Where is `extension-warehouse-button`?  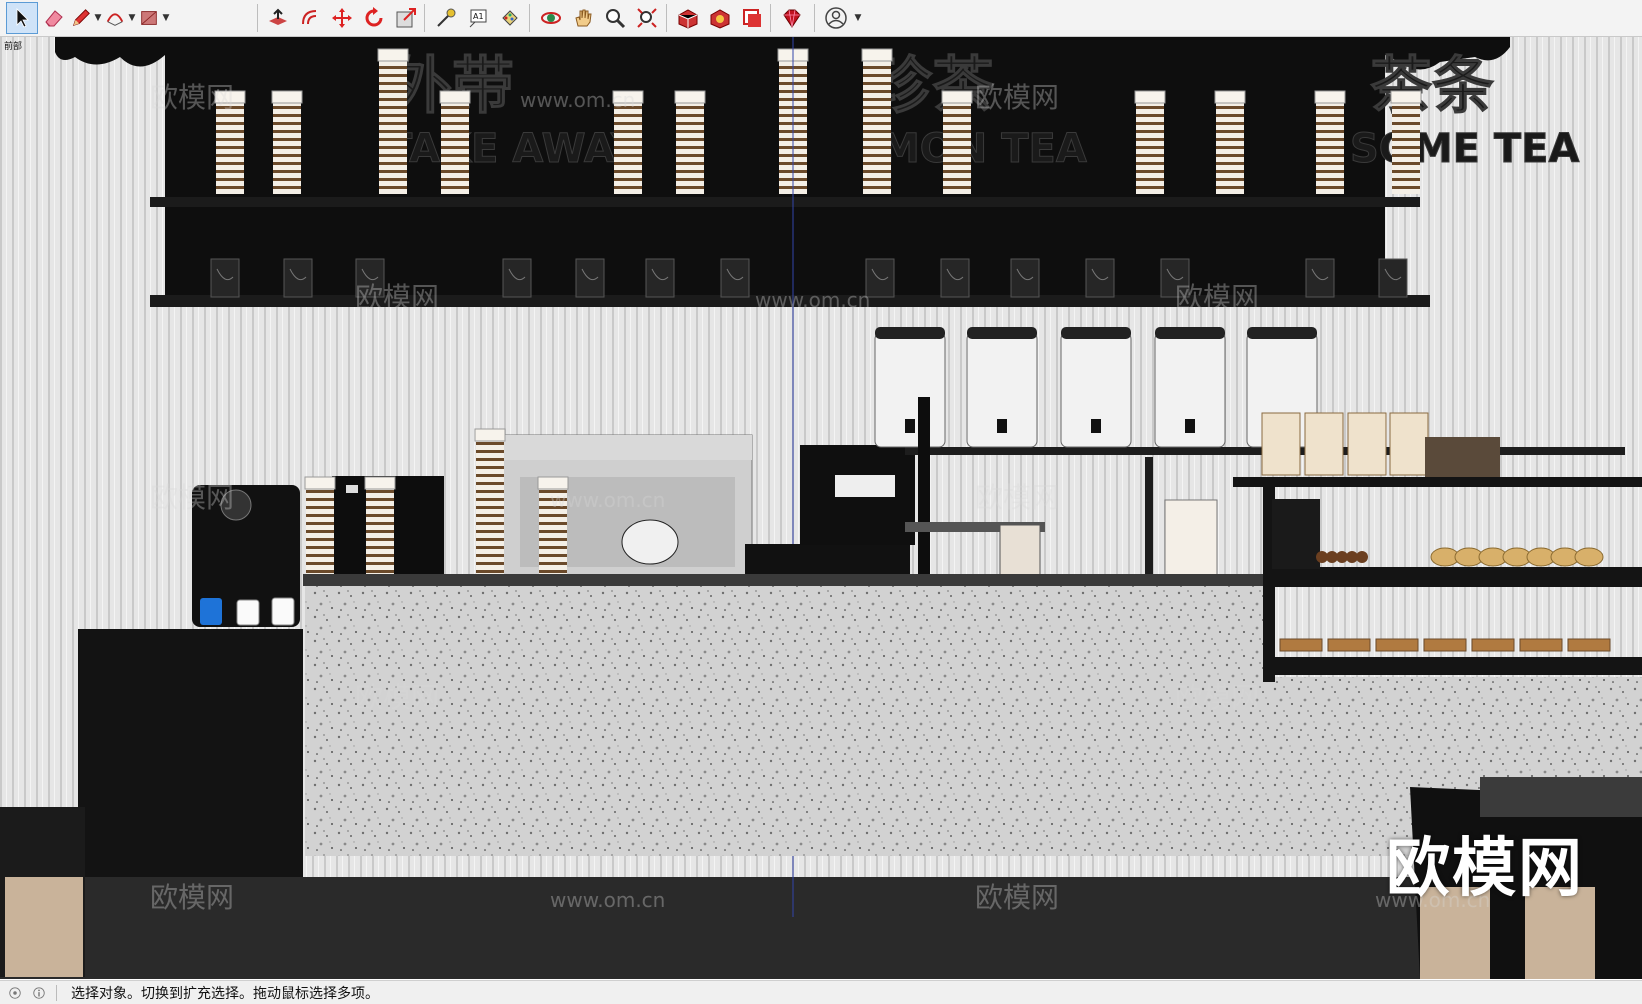
extension-warehouse-button is located at coordinates (720, 18).